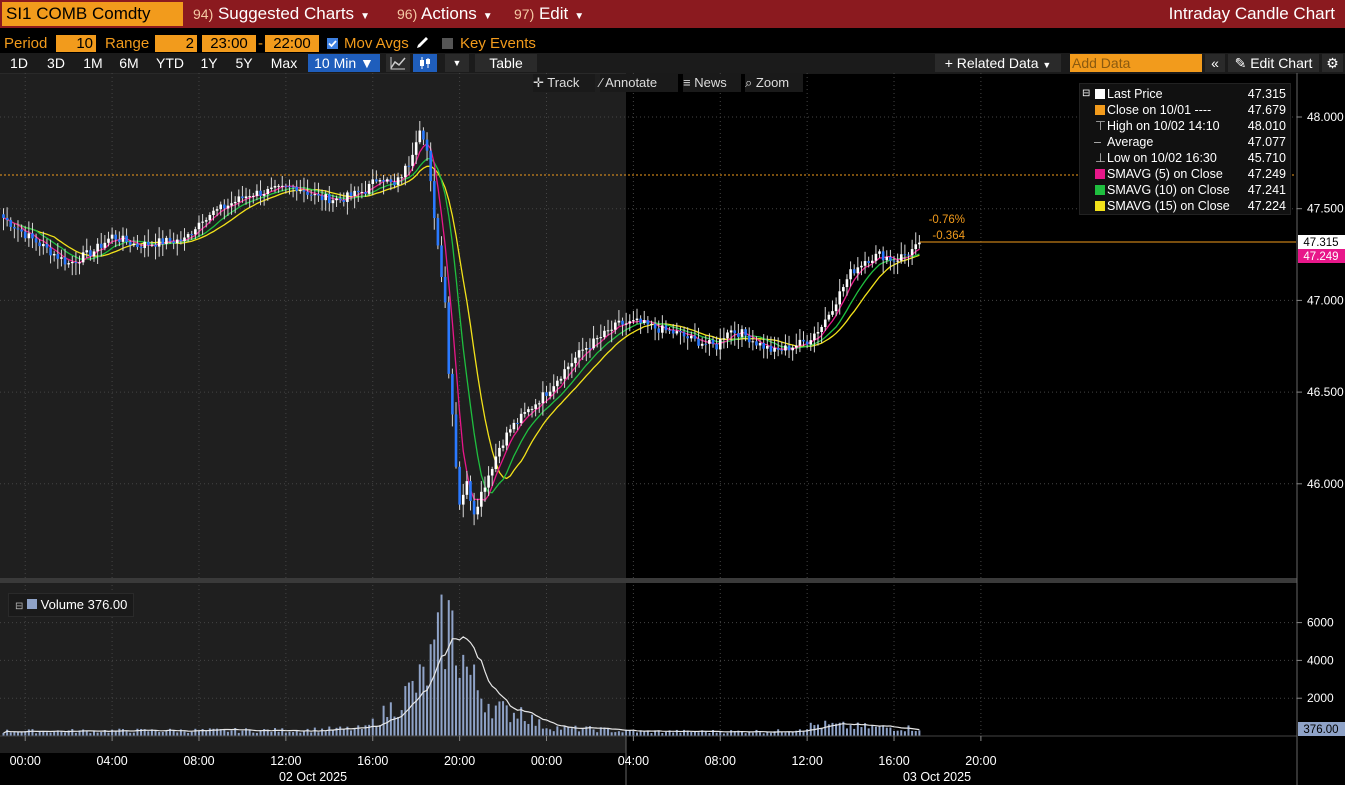 The height and width of the screenshot is (785, 1345). Describe the element at coordinates (1273, 63) in the screenshot. I see `edit-chart-button: ✎ Edit Chart` at that location.